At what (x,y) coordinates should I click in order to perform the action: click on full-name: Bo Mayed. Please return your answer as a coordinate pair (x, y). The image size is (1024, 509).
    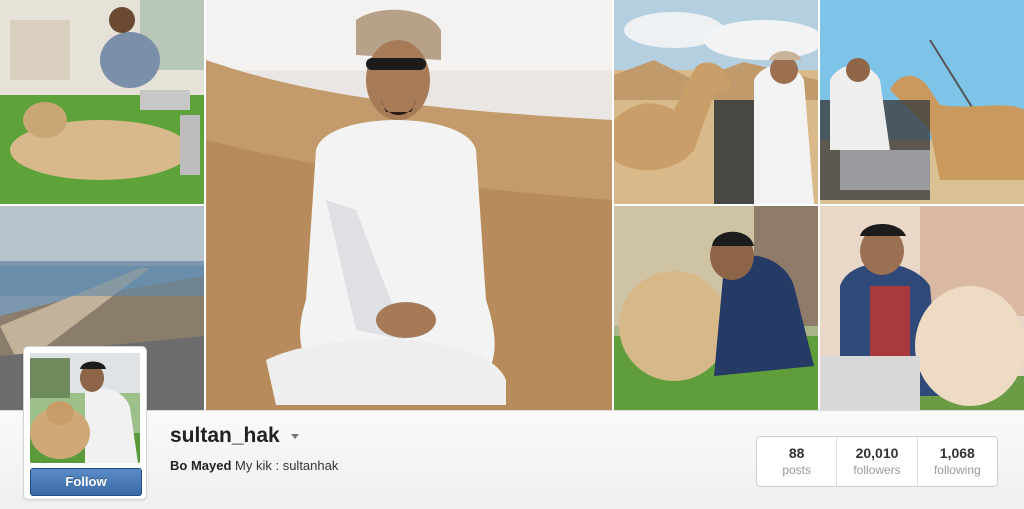
    Looking at the image, I should click on (201, 465).